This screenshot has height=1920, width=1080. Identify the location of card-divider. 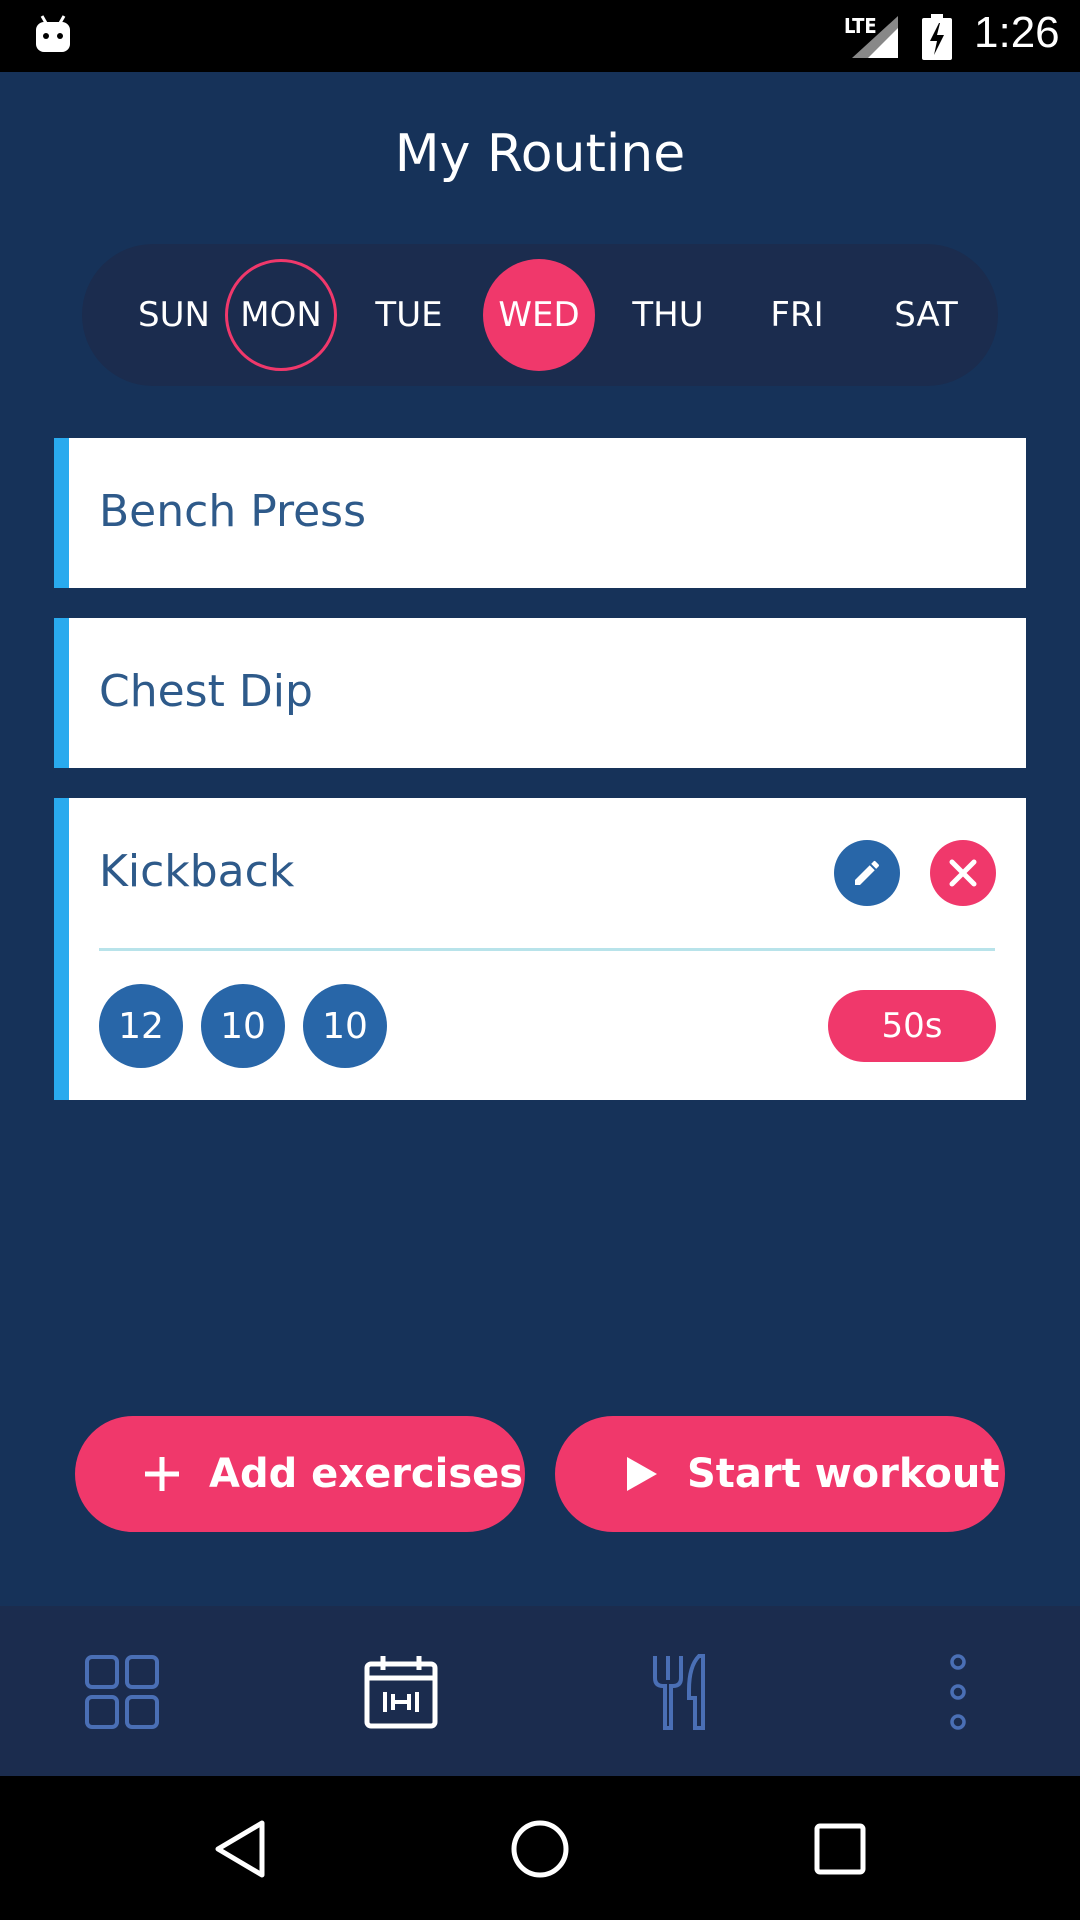
(547, 949).